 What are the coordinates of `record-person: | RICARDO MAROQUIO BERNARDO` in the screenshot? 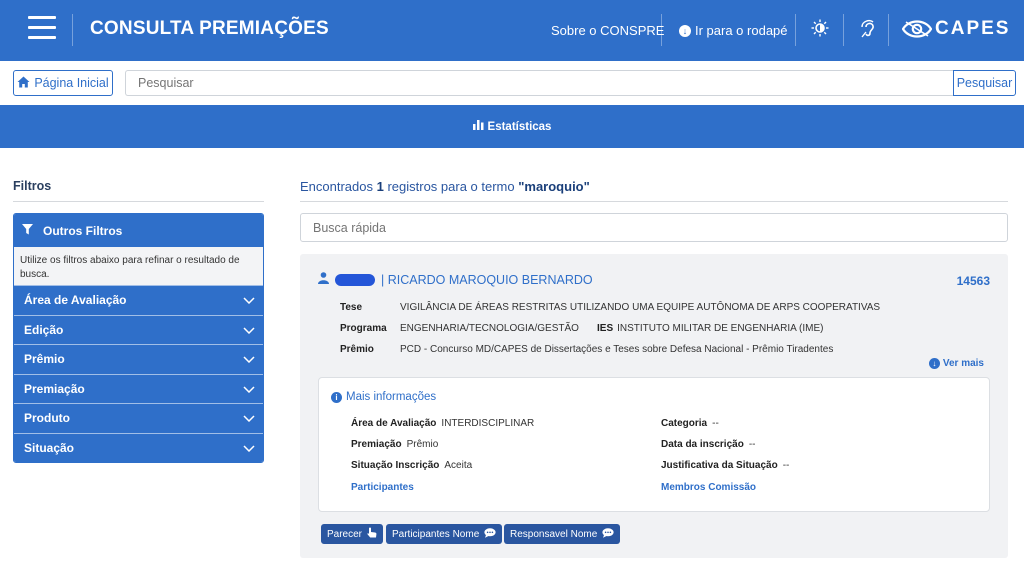 It's located at (455, 279).